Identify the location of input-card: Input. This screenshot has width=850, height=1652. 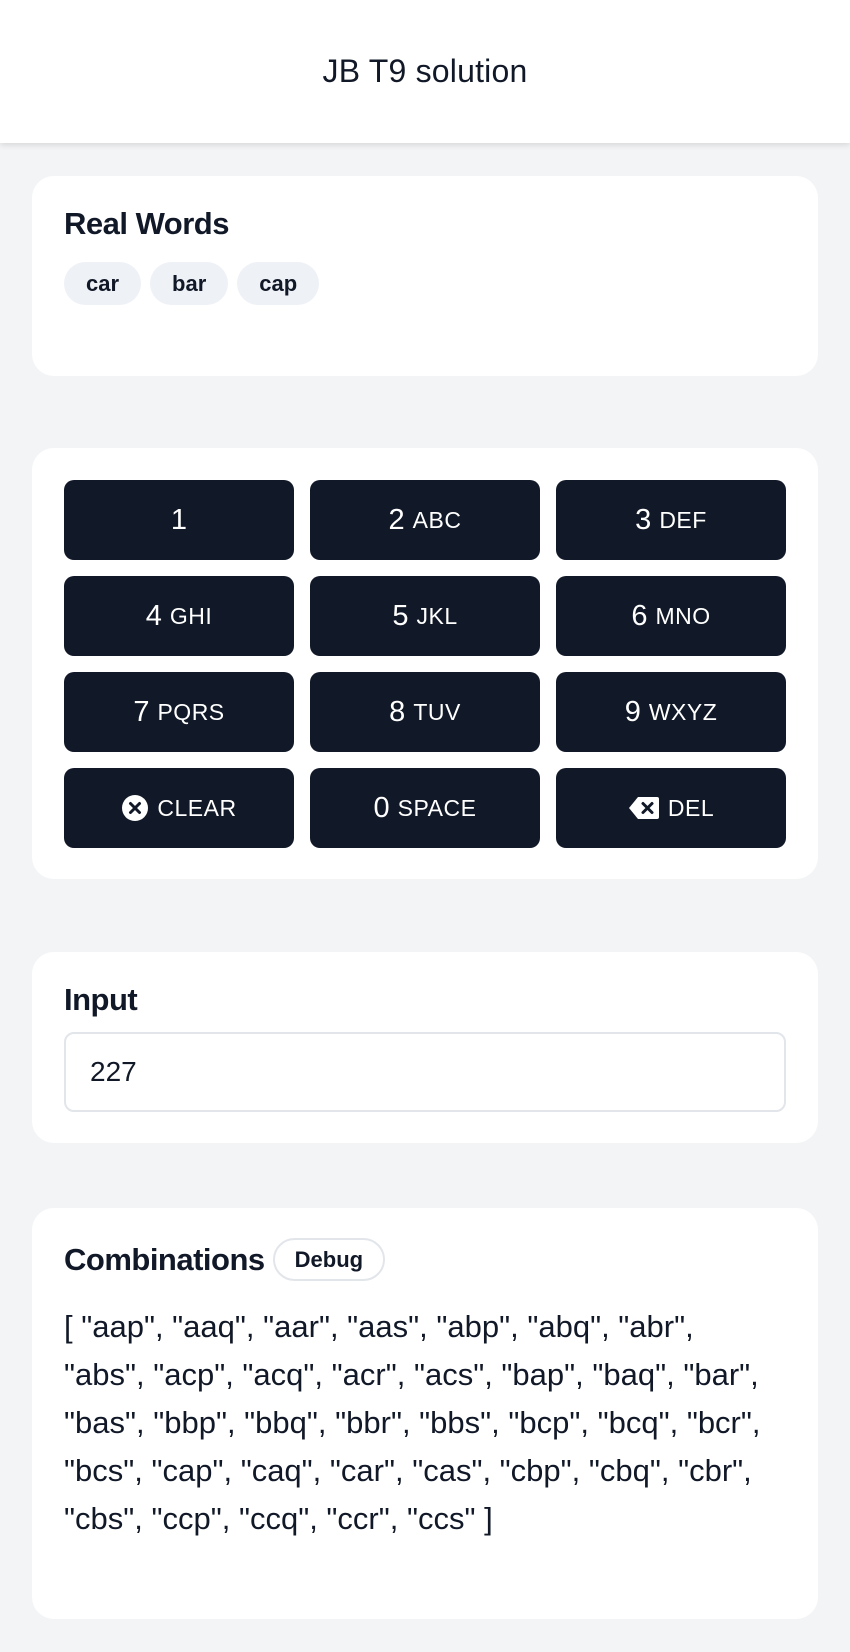
(425, 1047).